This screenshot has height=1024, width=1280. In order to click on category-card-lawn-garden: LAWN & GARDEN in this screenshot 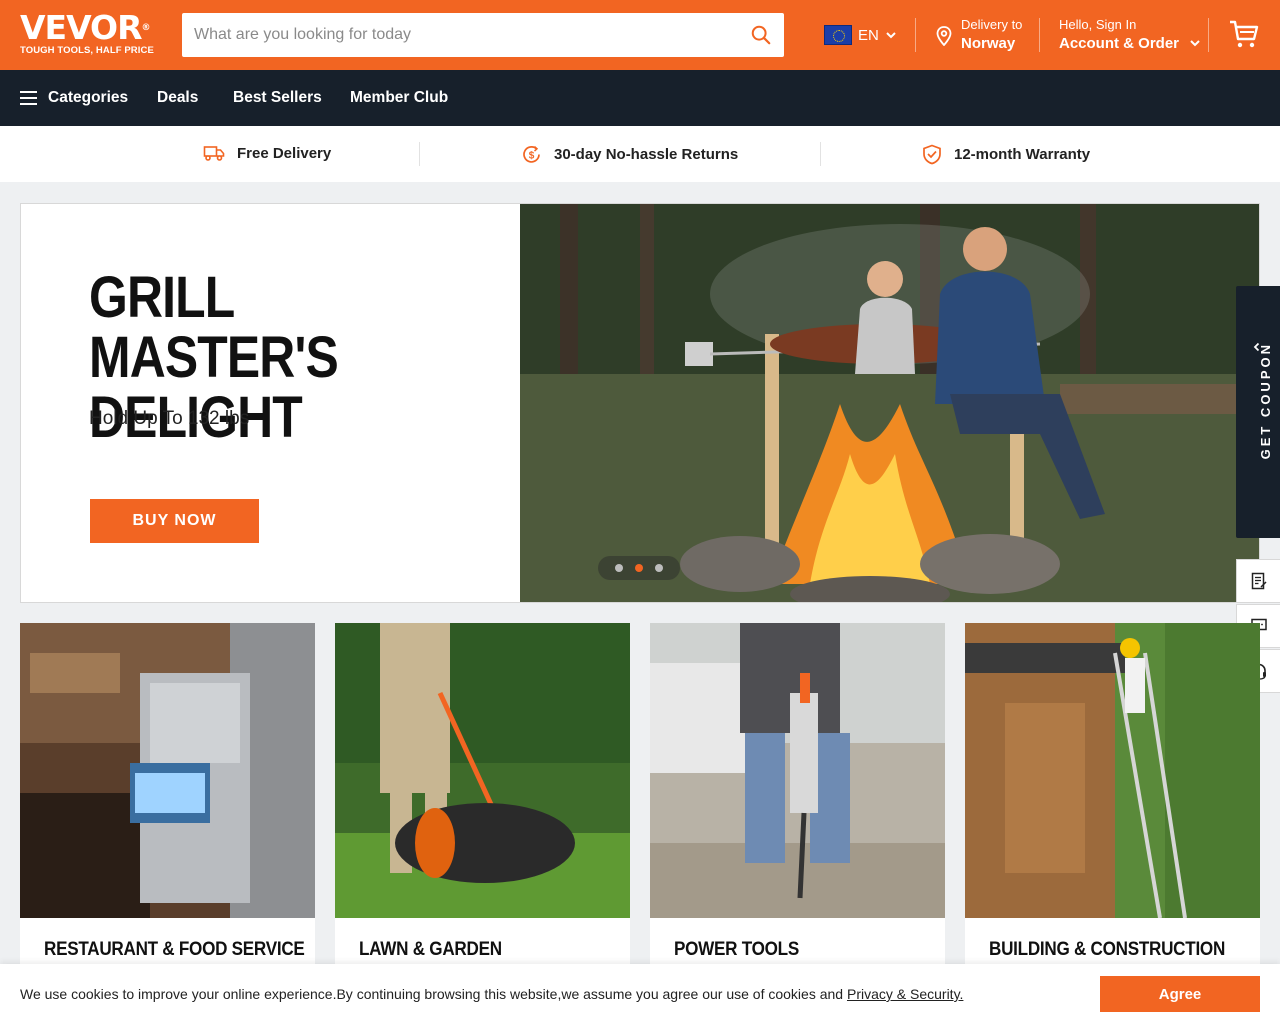, I will do `click(482, 803)`.